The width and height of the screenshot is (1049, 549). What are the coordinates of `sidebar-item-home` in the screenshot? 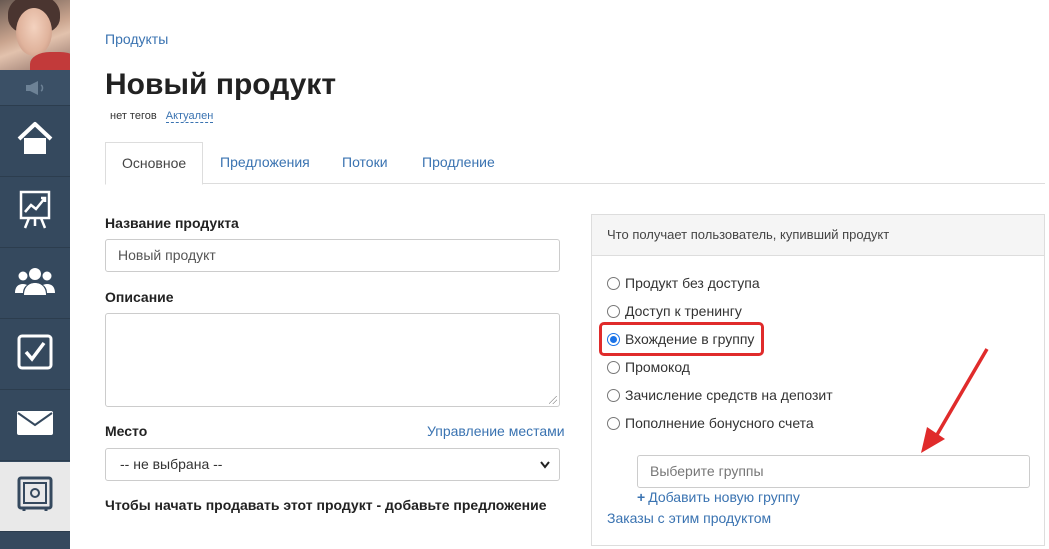 It's located at (35, 142).